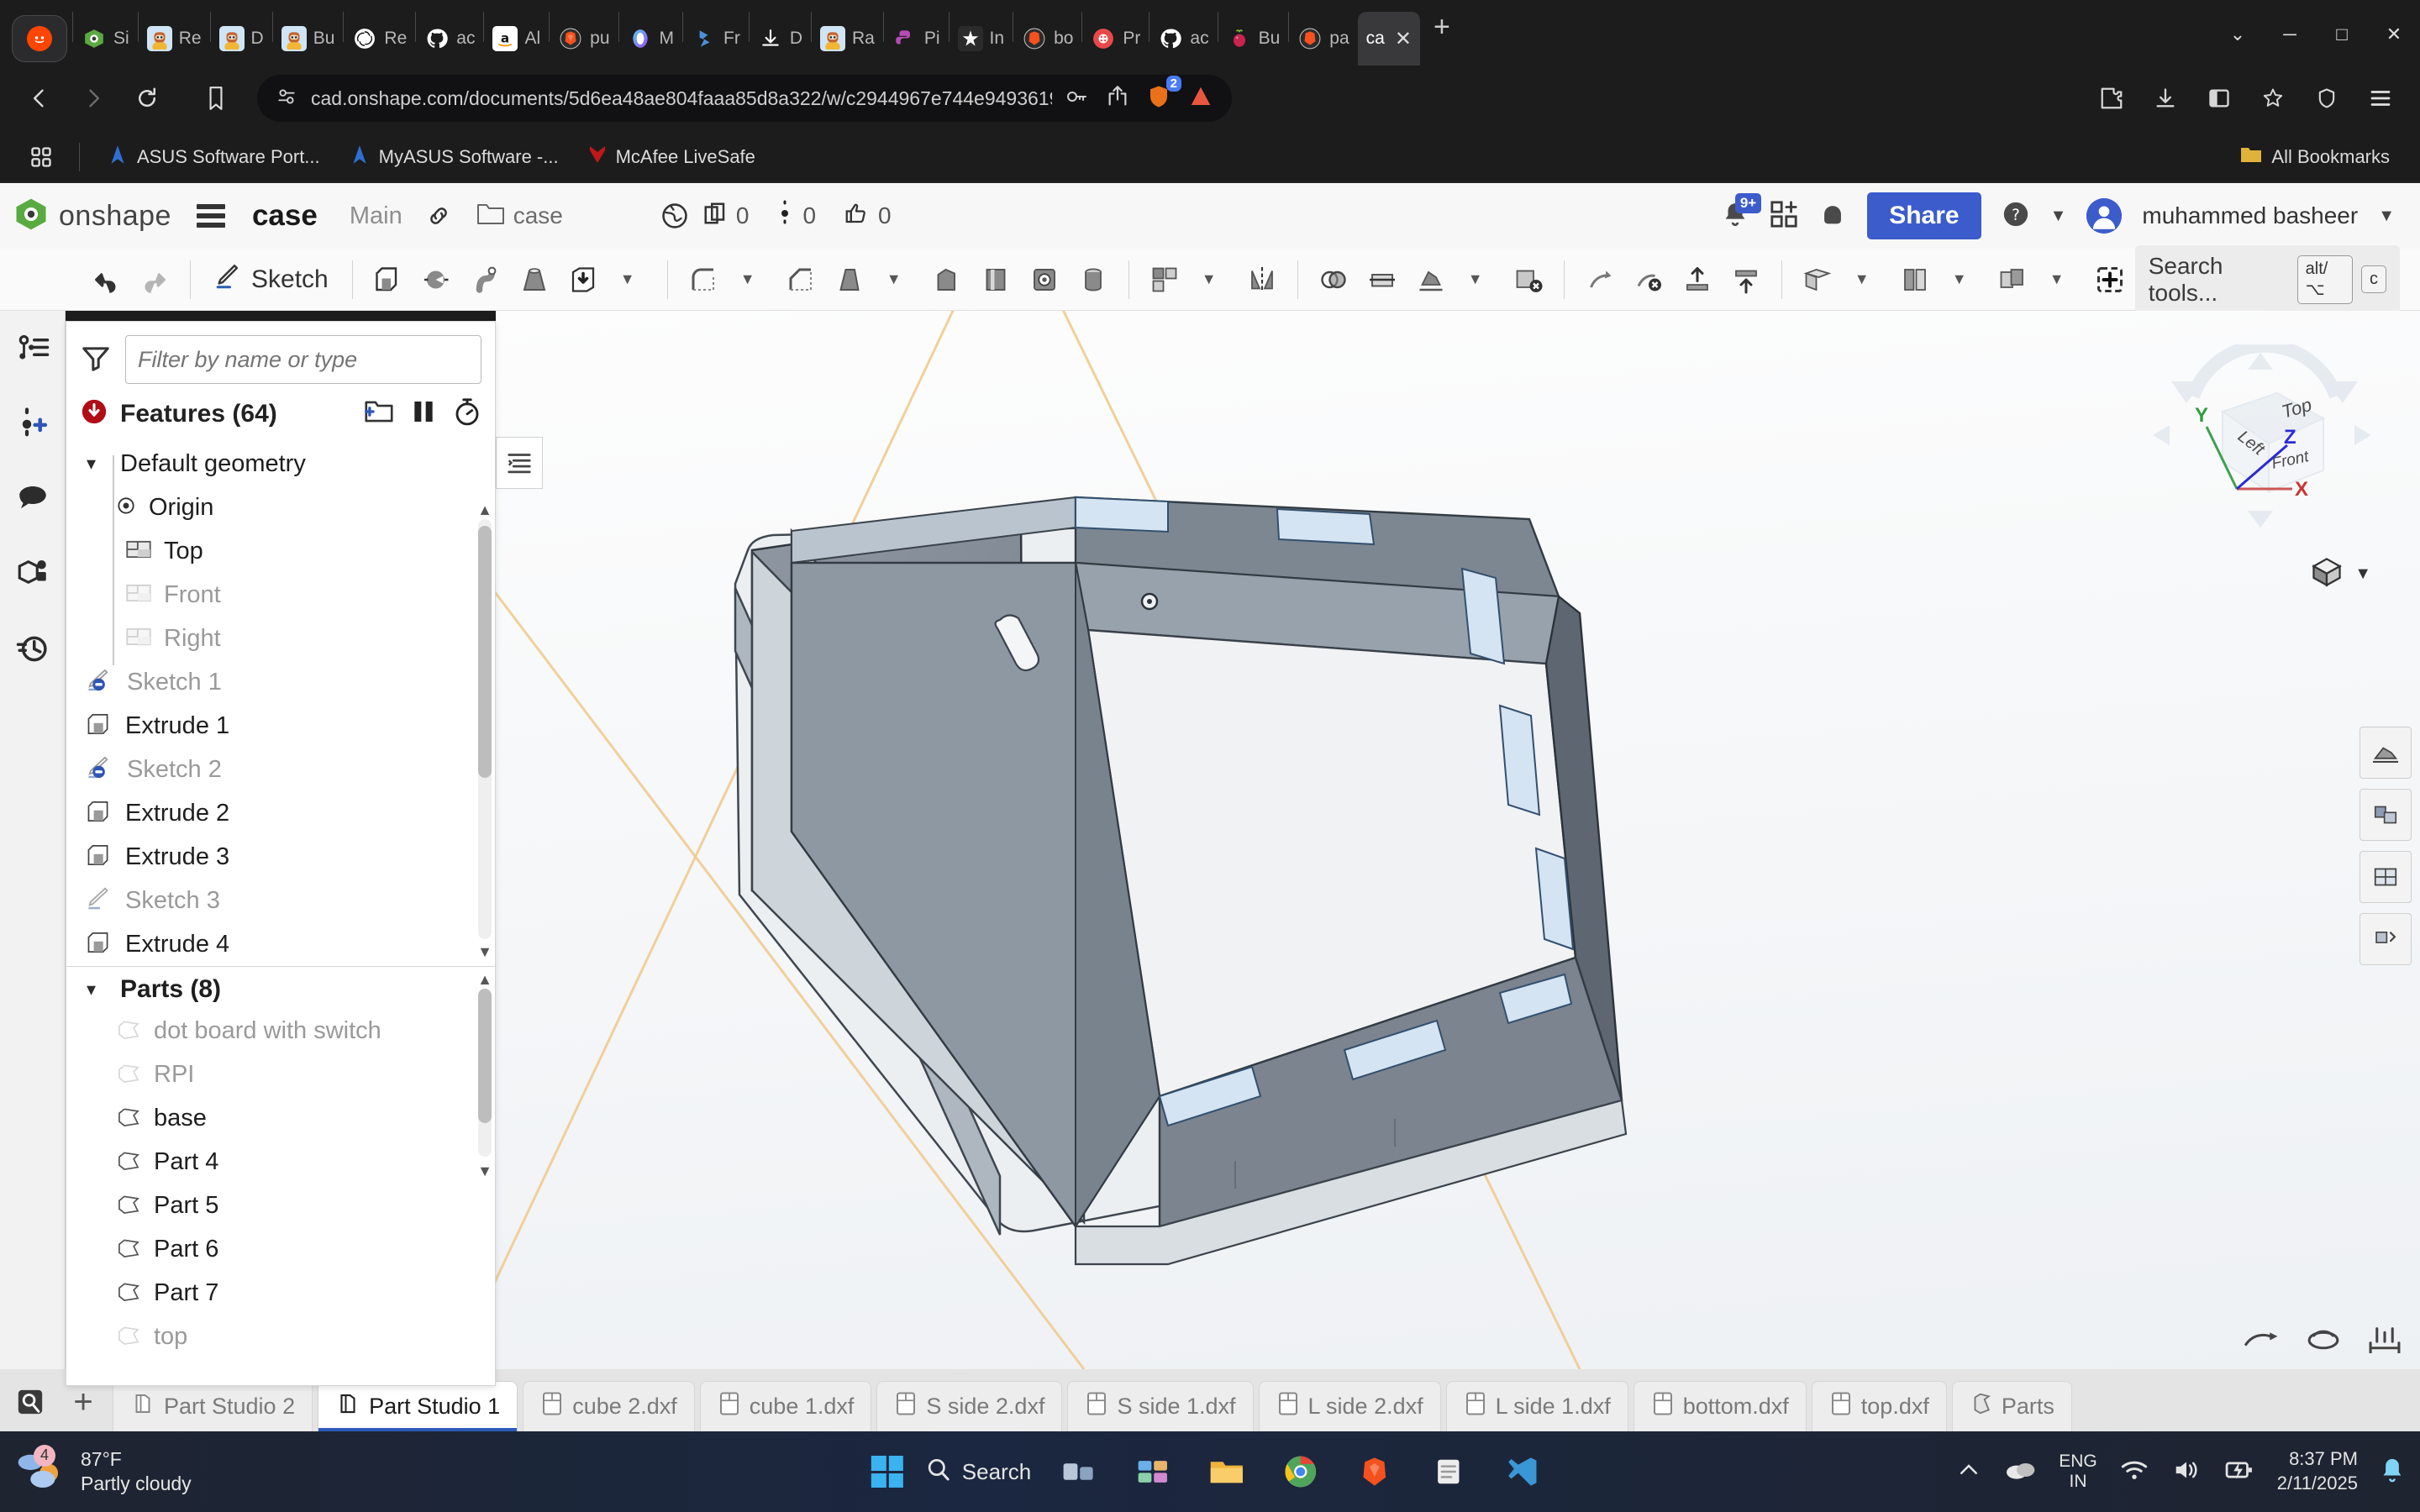 This screenshot has height=1512, width=2420. Describe the element at coordinates (1375, 1472) in the screenshot. I see `brave-icon` at that location.